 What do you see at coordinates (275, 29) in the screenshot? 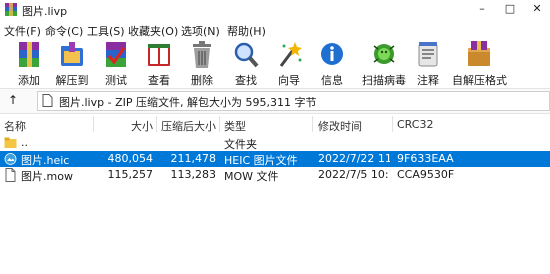
I see `menu-bar: 文件(F) 命令(C) 工具(S) 收藏夹(O) 选项(N) 帮助(H)` at bounding box center [275, 29].